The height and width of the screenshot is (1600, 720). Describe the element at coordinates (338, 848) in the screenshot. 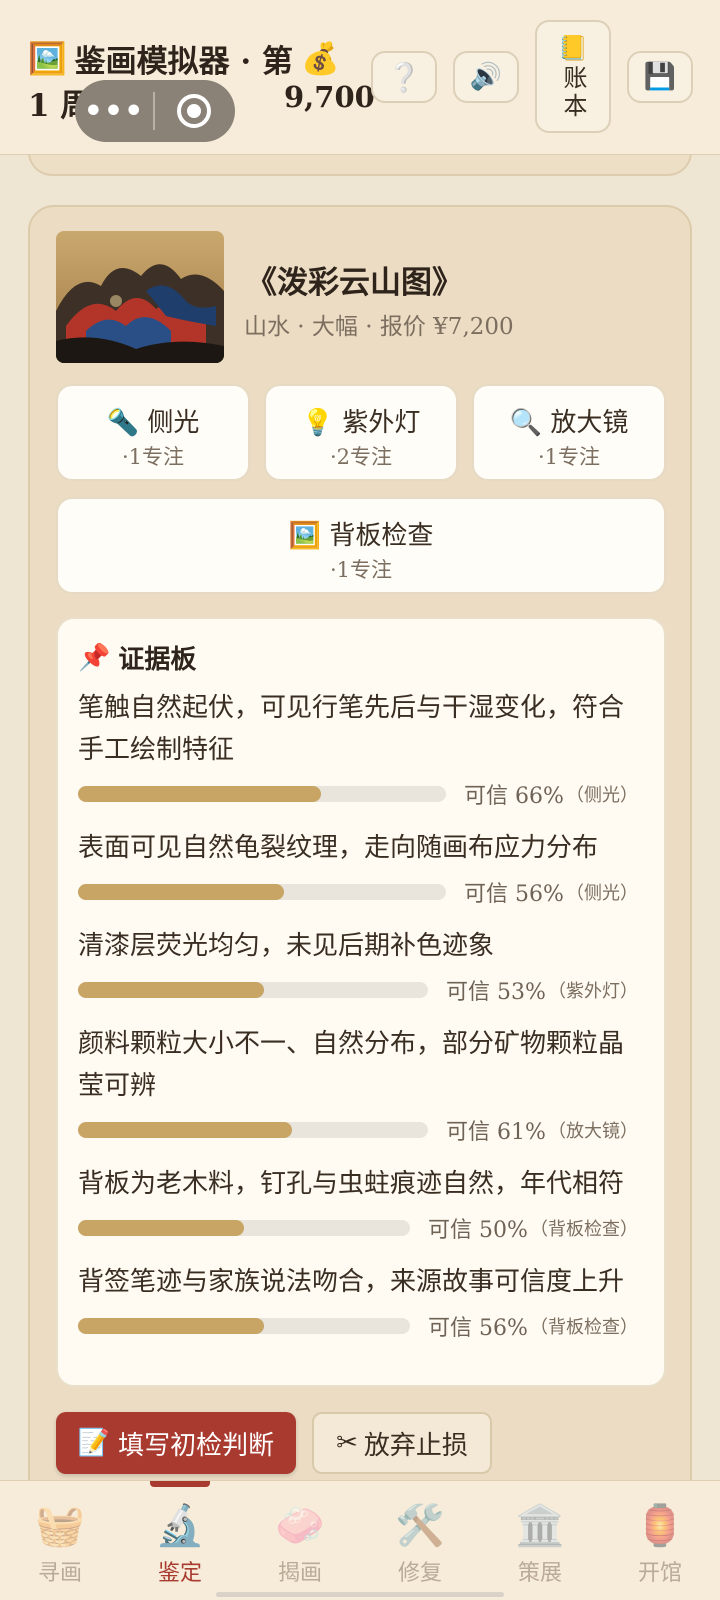

I see `evidence-text: 表面可见自然龟裂纹理，走向随画布应力分布` at that location.